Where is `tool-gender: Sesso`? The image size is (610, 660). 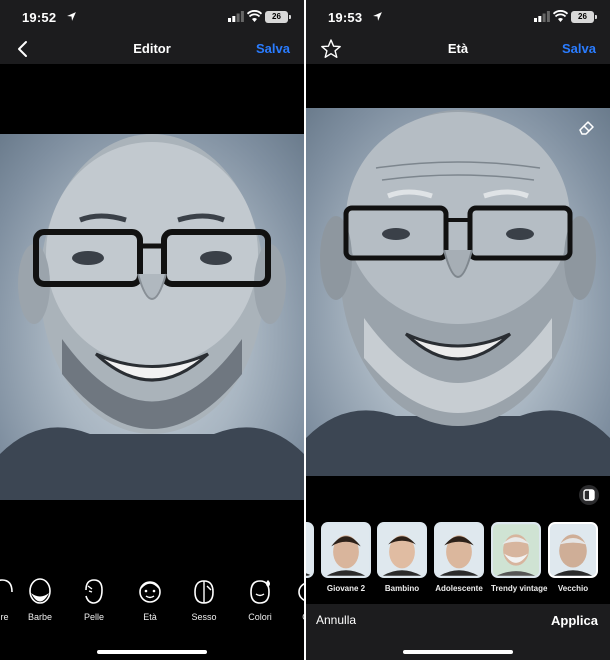 tool-gender: Sesso is located at coordinates (204, 599).